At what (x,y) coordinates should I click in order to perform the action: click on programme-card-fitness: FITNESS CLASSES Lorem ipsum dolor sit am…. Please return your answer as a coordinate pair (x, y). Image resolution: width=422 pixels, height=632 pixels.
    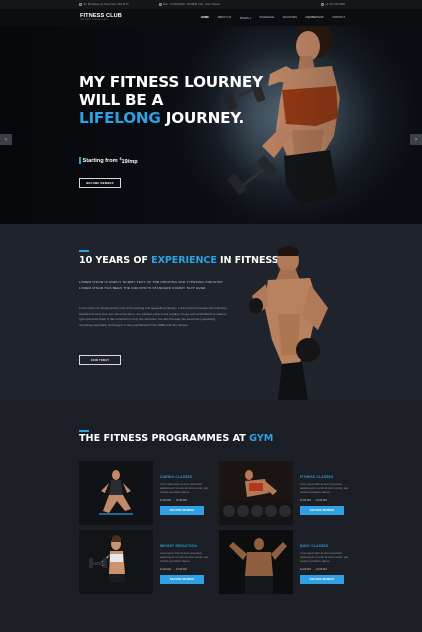
    Looking at the image, I should click on (325, 495).